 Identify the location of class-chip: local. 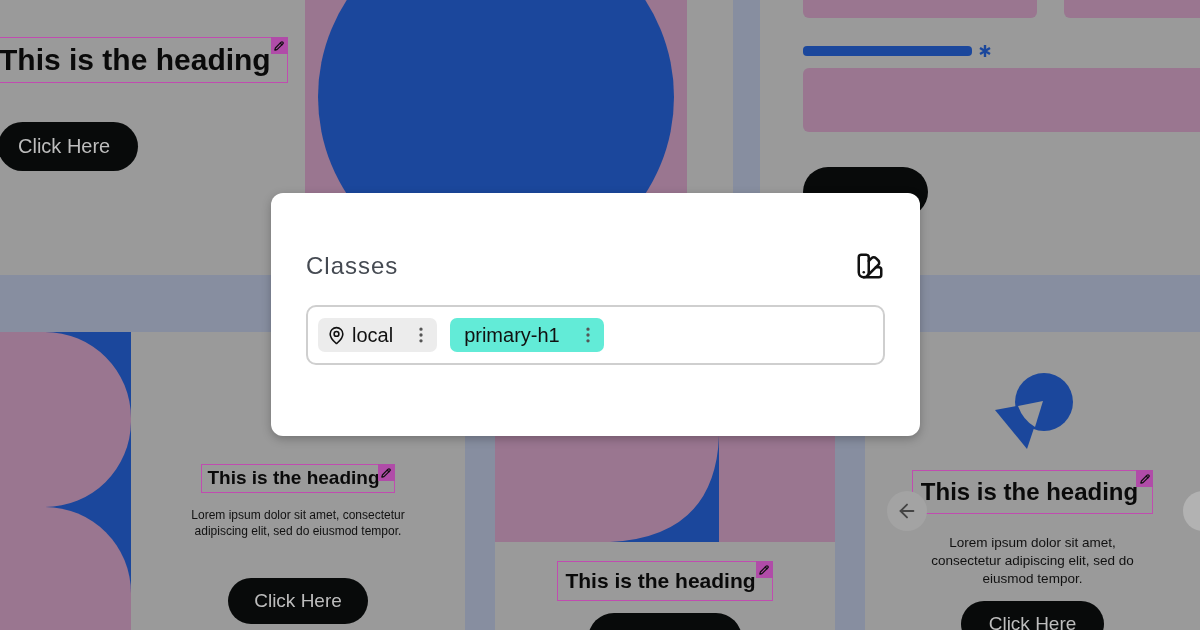
(378, 335).